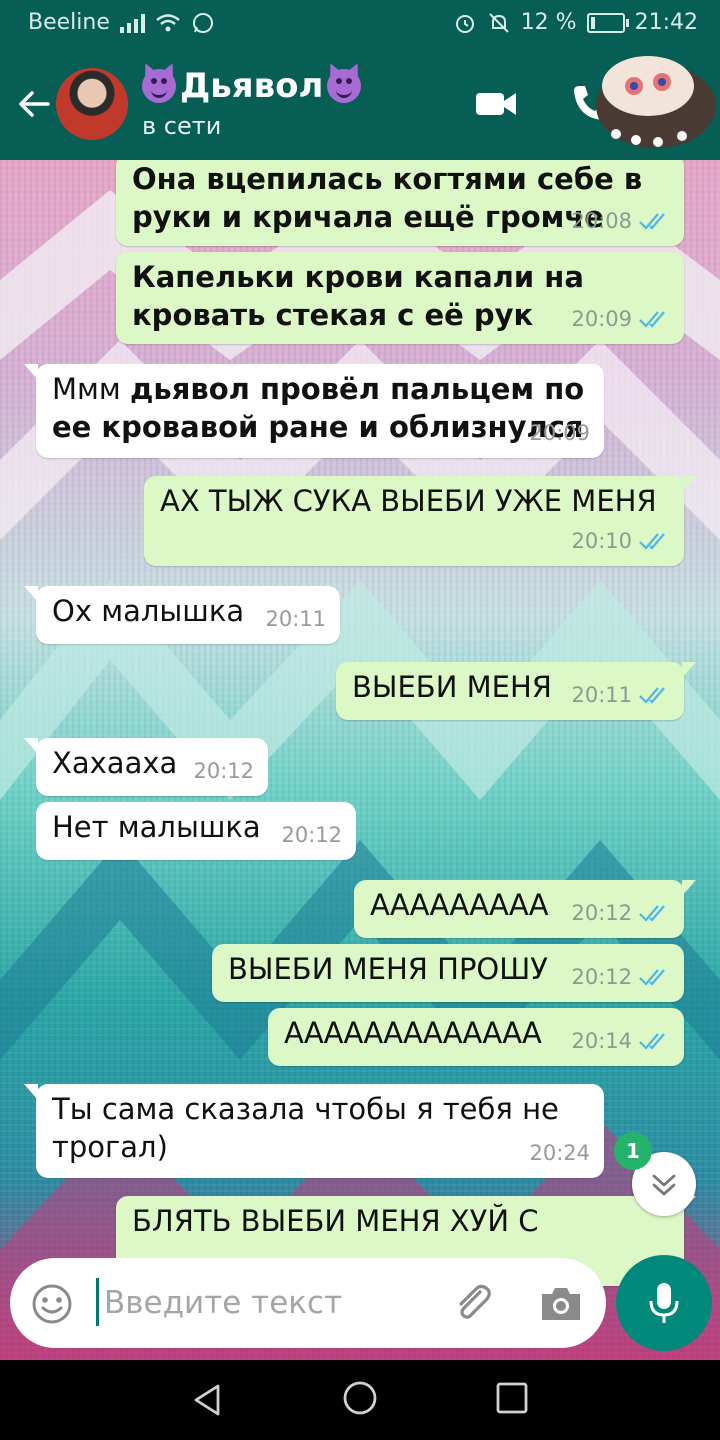 This screenshot has width=720, height=1440. What do you see at coordinates (476, 1037) in the screenshot?
I see `message-outgoing: ААААААААААААА 20:14` at bounding box center [476, 1037].